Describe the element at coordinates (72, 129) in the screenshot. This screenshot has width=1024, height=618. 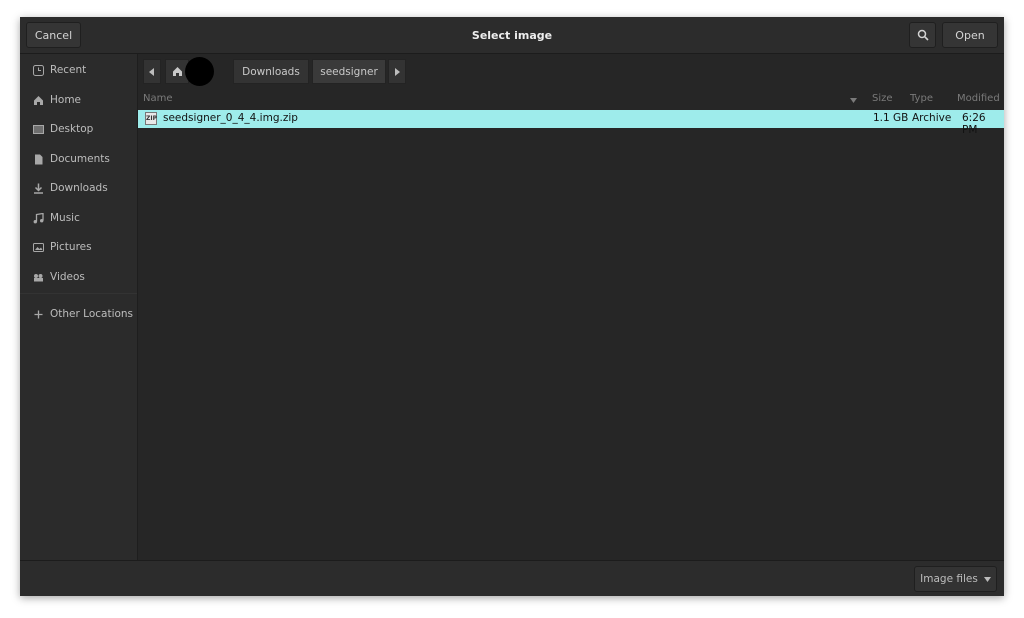
I see `sidebar-item-label: Desktop` at that location.